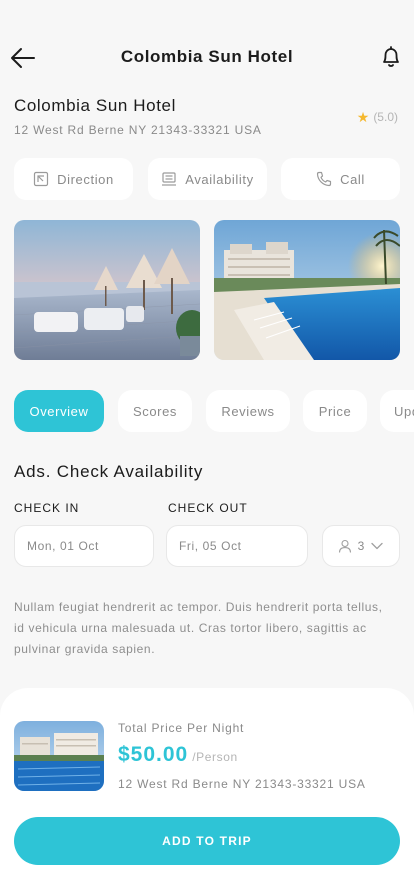  Describe the element at coordinates (41, 179) in the screenshot. I see `direction-icon` at that location.